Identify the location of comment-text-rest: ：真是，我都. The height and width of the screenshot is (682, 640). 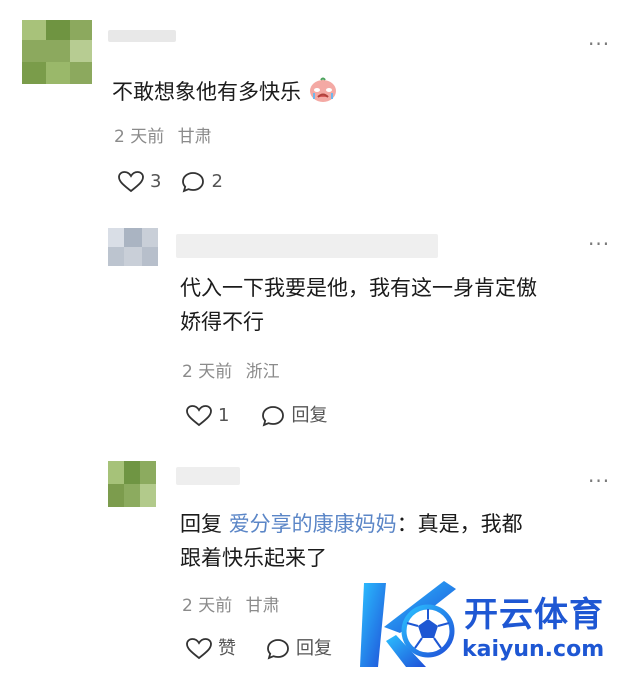
(459, 524).